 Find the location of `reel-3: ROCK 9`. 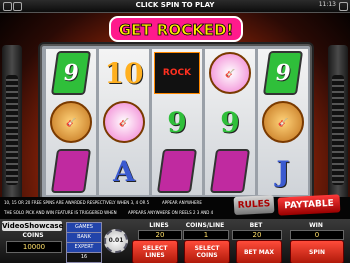

reel-3: ROCK 9 is located at coordinates (177, 122).